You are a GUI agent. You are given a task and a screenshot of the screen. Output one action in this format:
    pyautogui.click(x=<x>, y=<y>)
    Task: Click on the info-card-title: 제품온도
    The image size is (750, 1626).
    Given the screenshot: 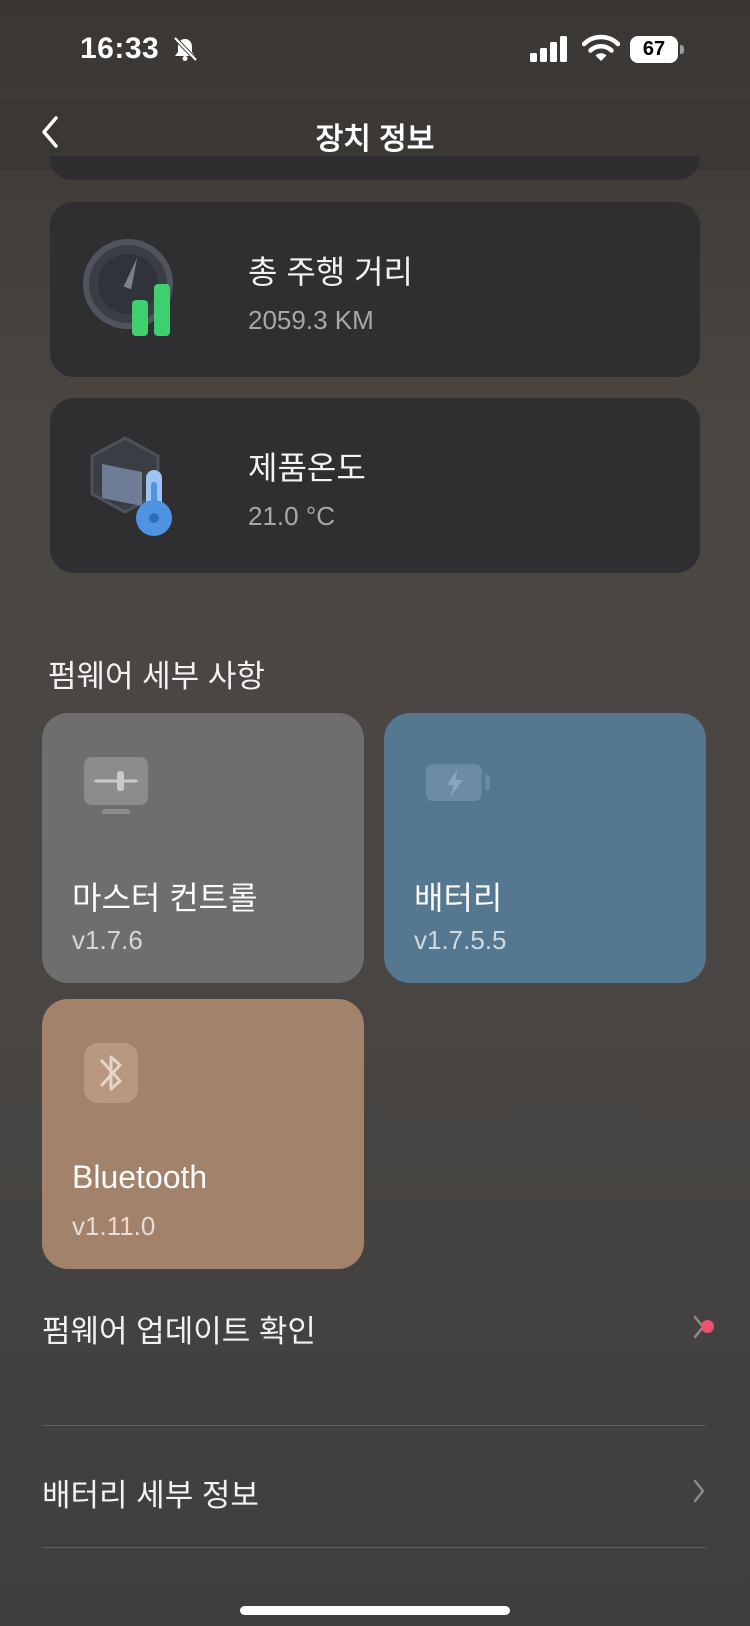 What is the action you would take?
    pyautogui.click(x=307, y=468)
    